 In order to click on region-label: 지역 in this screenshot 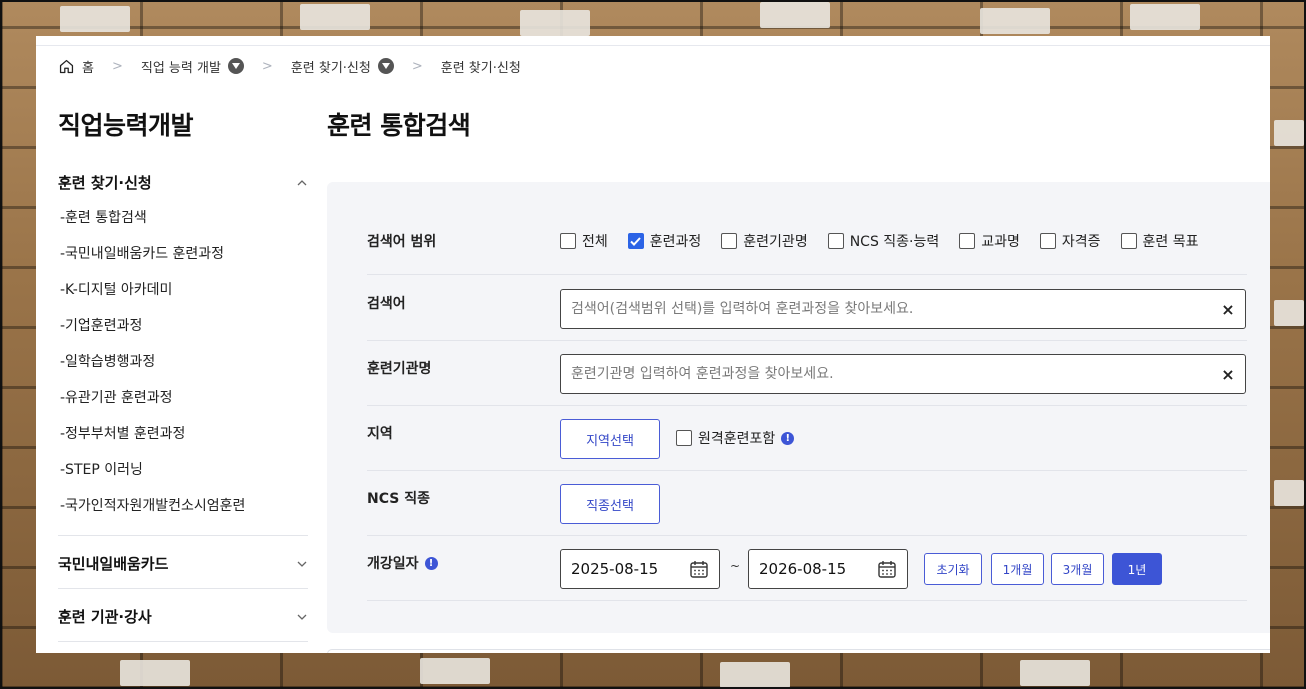, I will do `click(380, 434)`.